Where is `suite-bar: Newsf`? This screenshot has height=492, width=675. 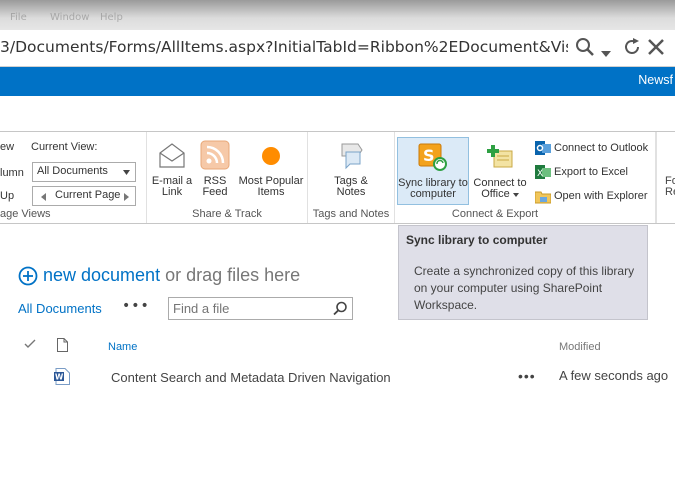 suite-bar: Newsf is located at coordinates (337, 81).